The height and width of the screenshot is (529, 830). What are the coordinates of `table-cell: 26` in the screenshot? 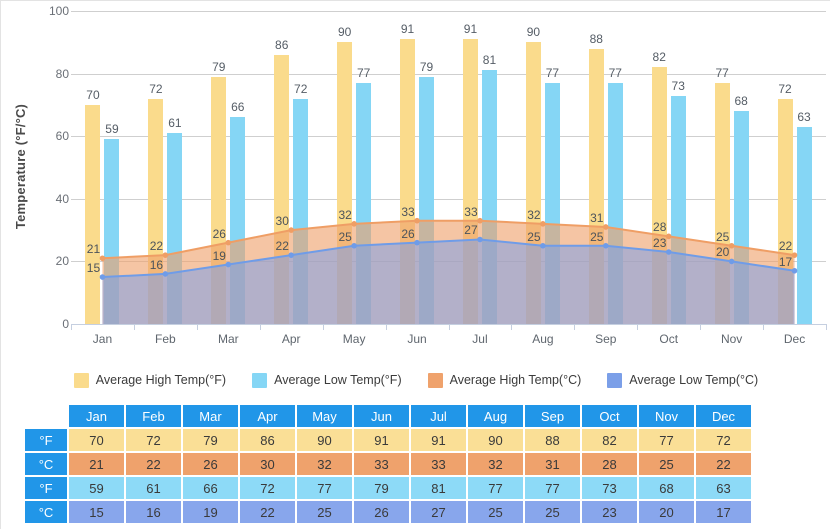 It's located at (210, 464).